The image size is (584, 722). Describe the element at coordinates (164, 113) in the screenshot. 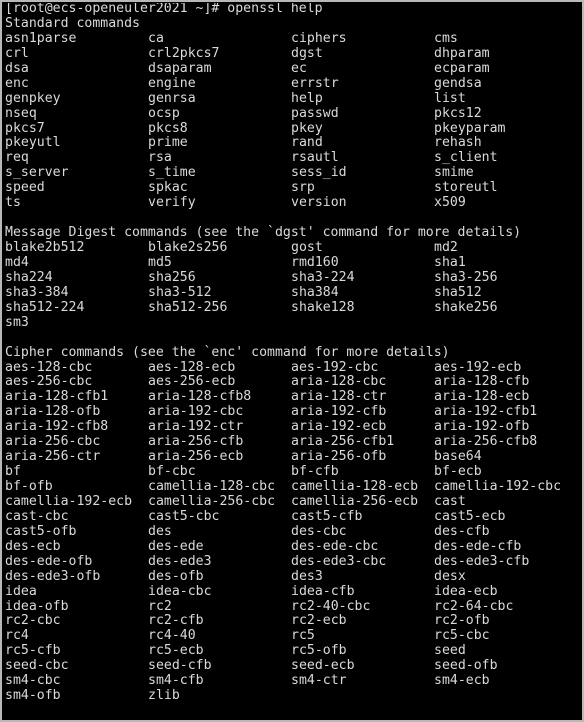

I see `command-cell: ocsp` at that location.